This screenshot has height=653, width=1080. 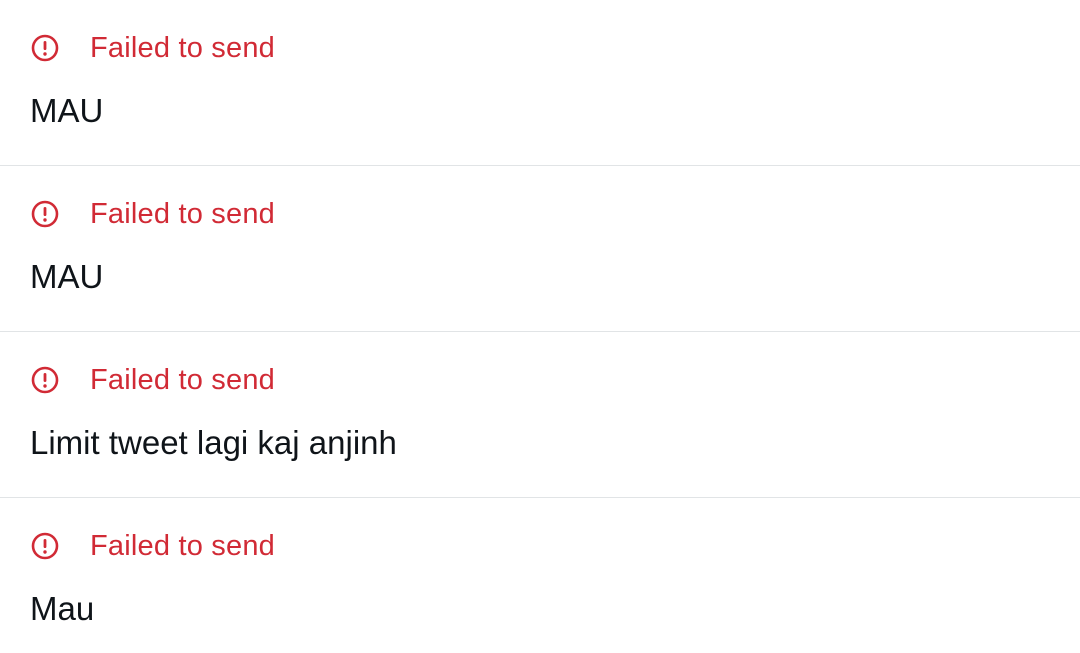 I want to click on message-text: Mau, so click(x=62, y=608).